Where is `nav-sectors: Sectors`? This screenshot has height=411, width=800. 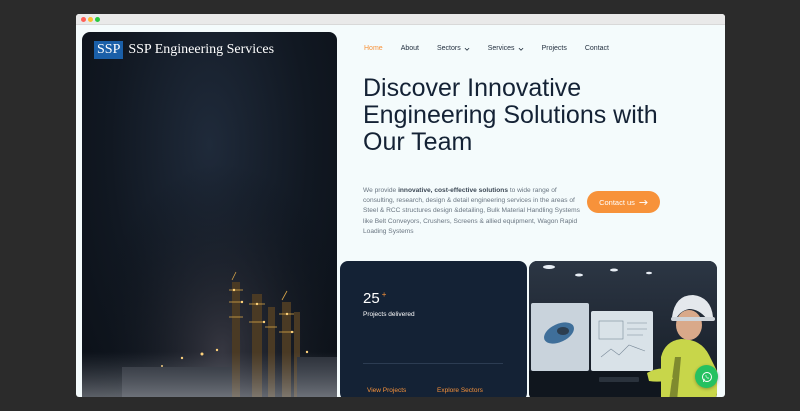 nav-sectors: Sectors is located at coordinates (453, 48).